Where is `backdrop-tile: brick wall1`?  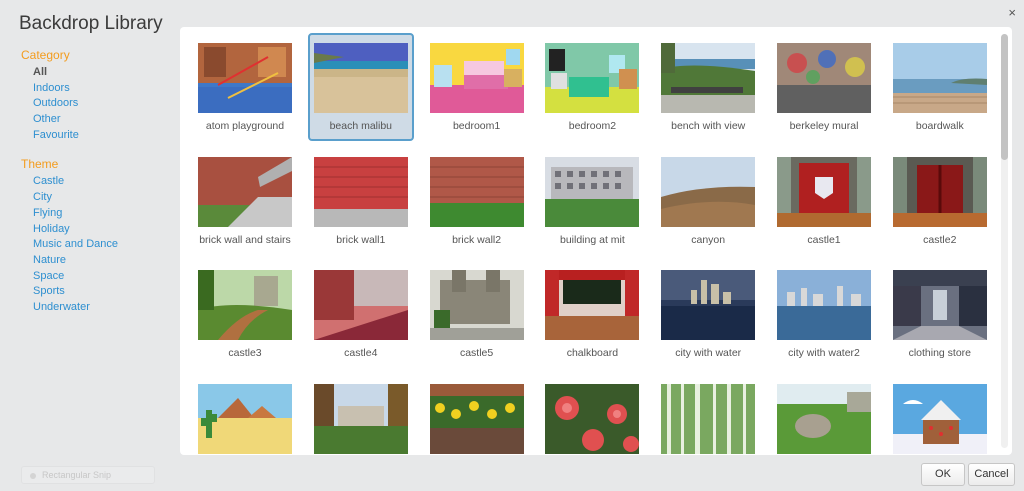
backdrop-tile: brick wall1 is located at coordinates (361, 201).